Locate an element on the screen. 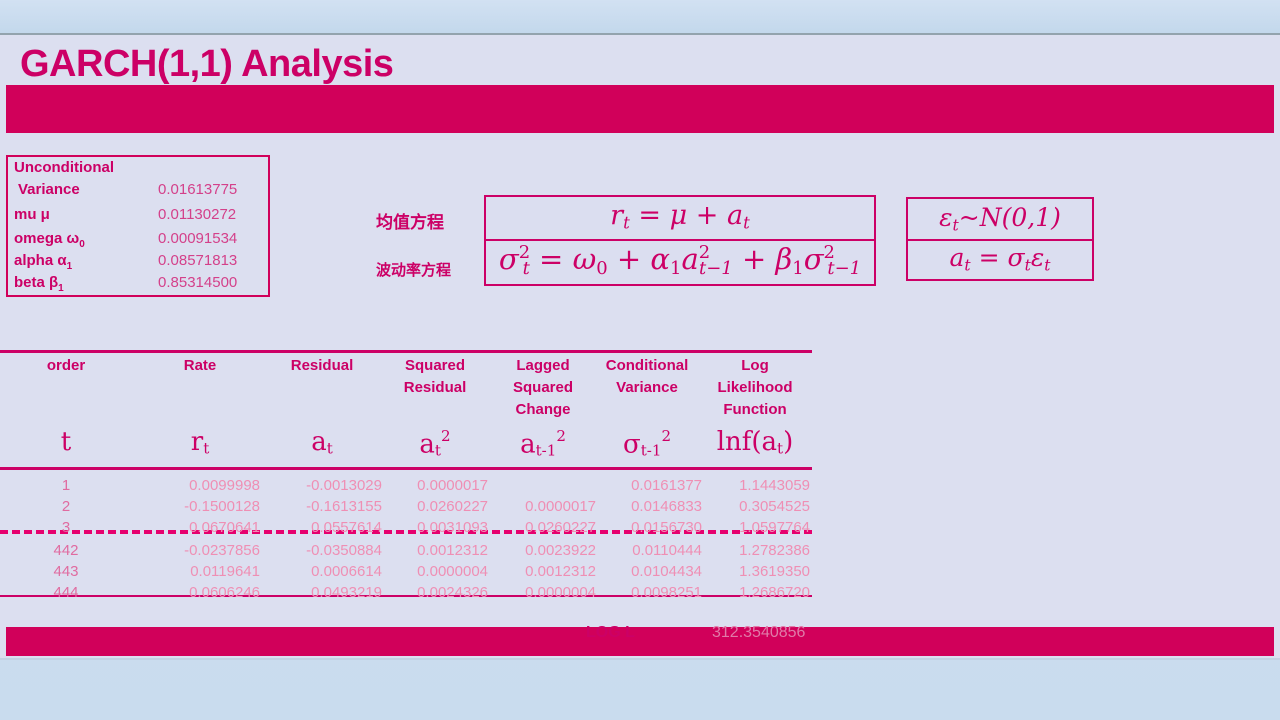  cell-lagged-squared-change: 0.0260227 is located at coordinates (560, 527).